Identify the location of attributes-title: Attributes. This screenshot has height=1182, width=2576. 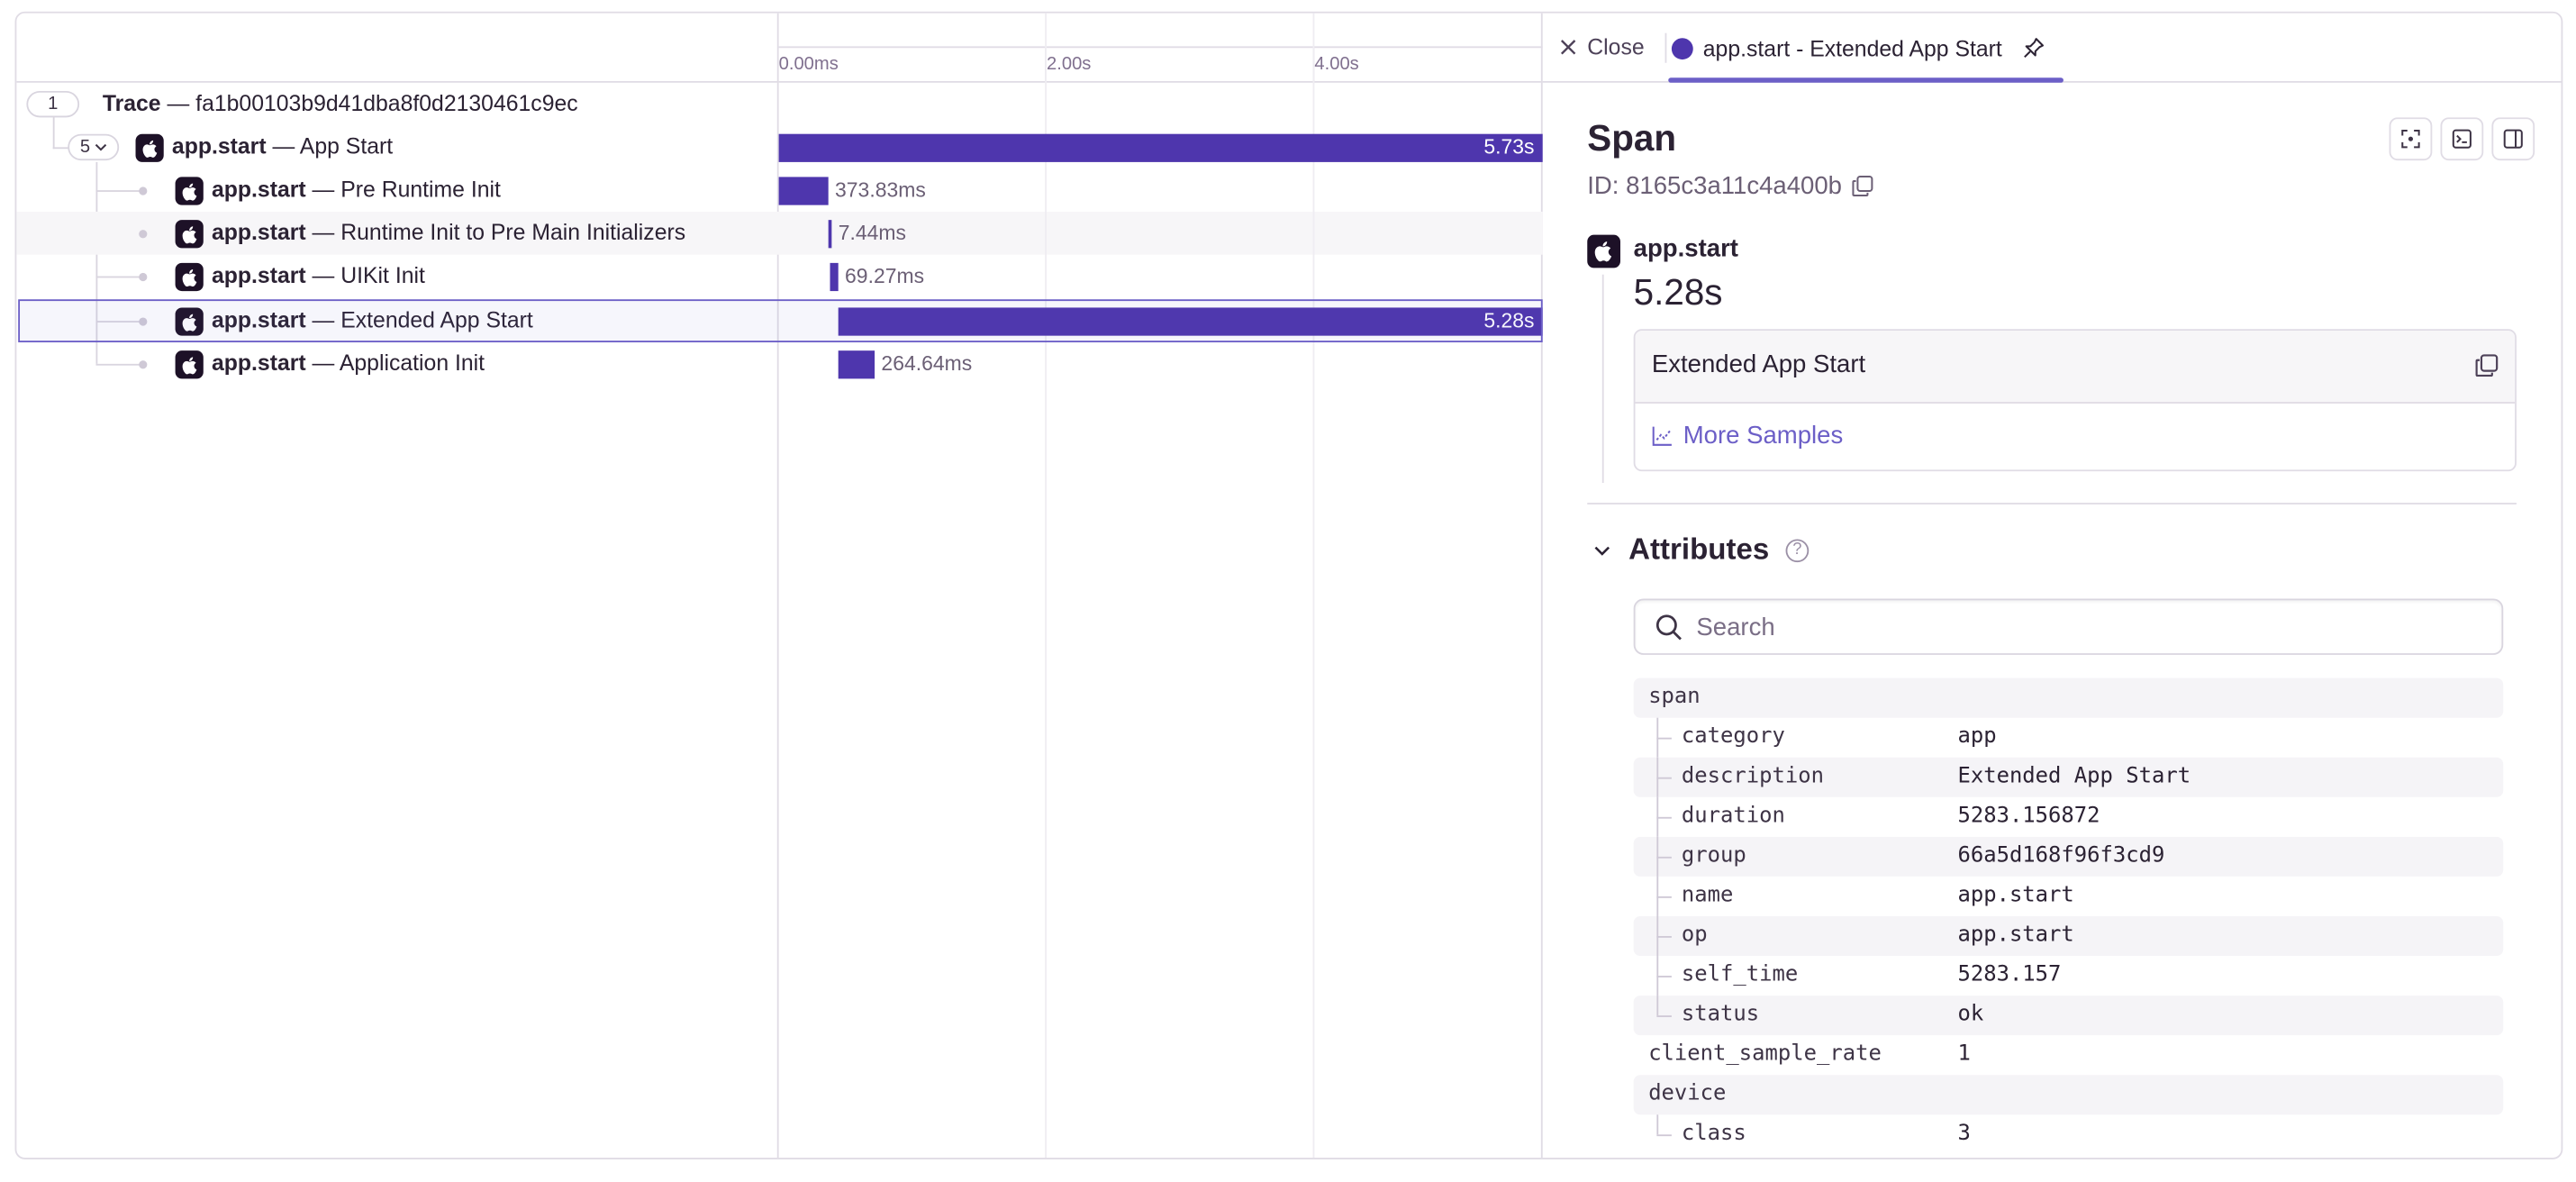
(1699, 549).